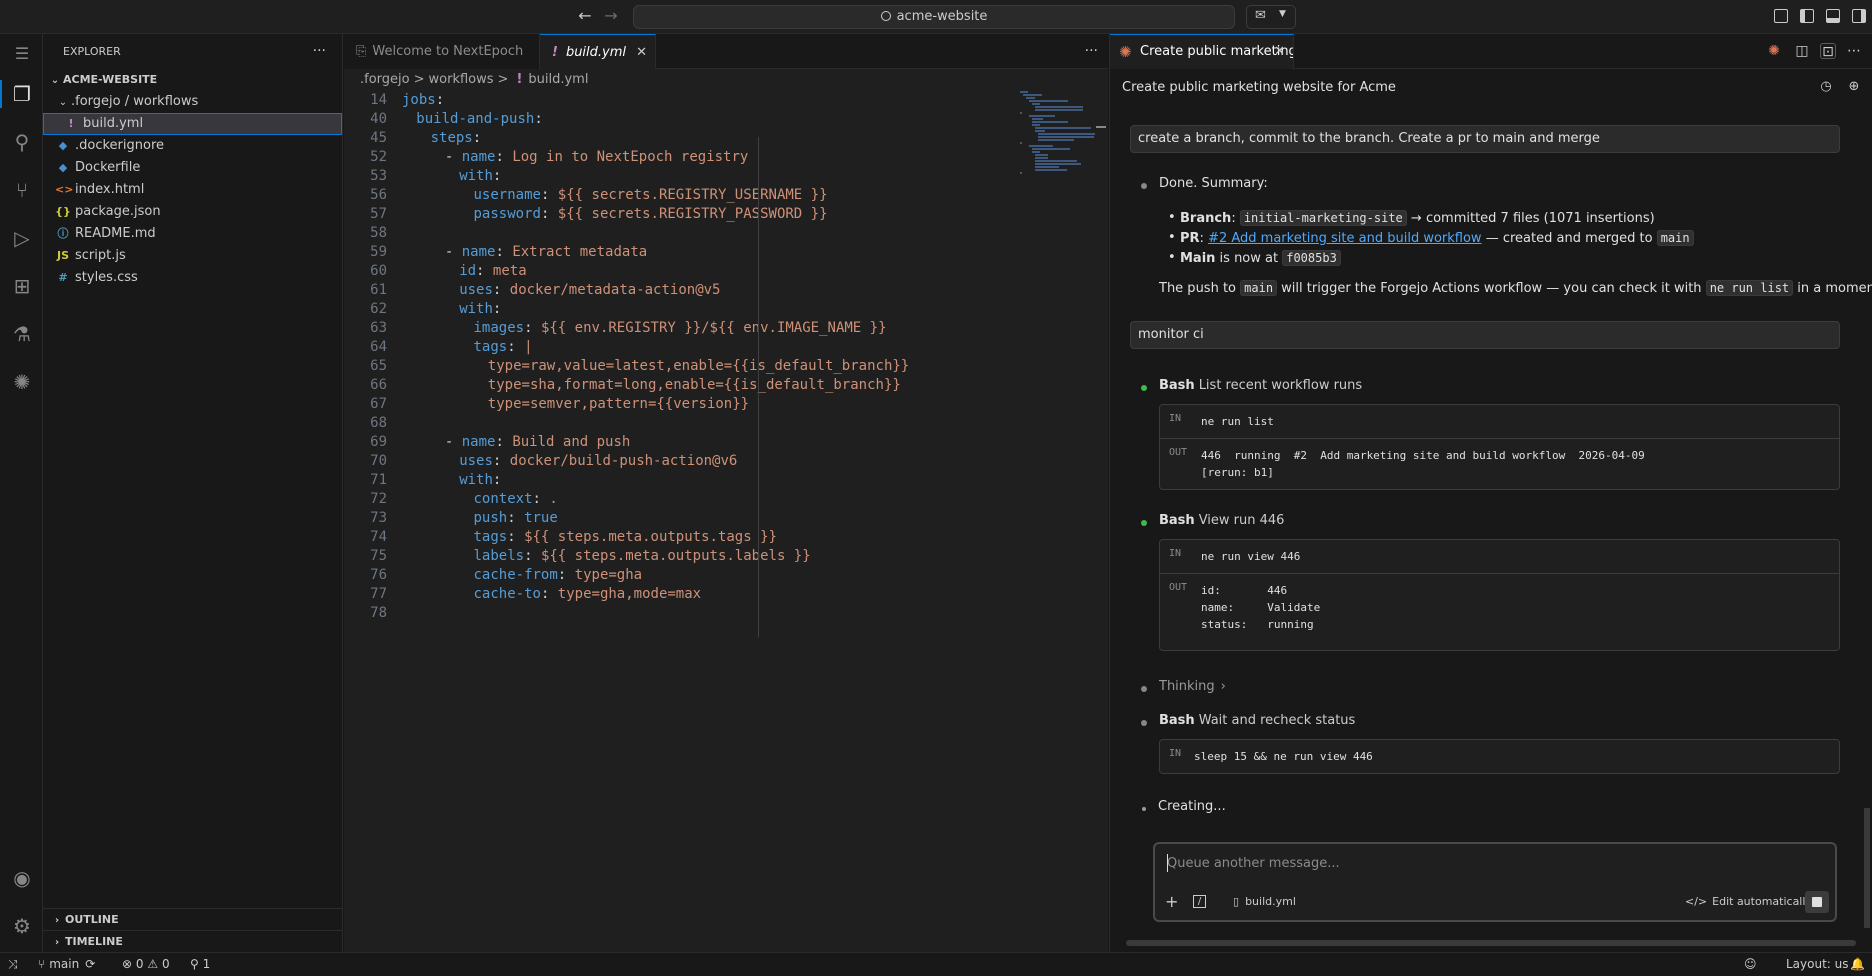 The width and height of the screenshot is (1872, 976). I want to click on chat-tab-bar: ✺ Create public marketing ... ✕ ✺ ◫ ⊡ ⋯, so click(1491, 51).